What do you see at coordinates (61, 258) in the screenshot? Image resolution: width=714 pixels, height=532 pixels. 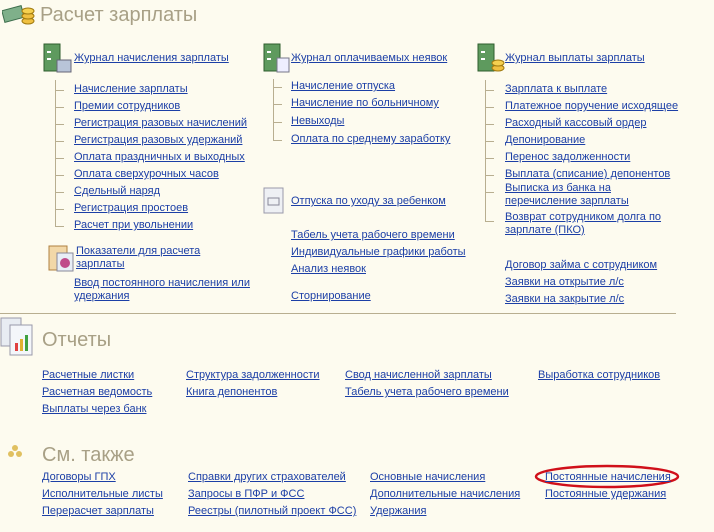 I see `indicators-clipboard-icon` at bounding box center [61, 258].